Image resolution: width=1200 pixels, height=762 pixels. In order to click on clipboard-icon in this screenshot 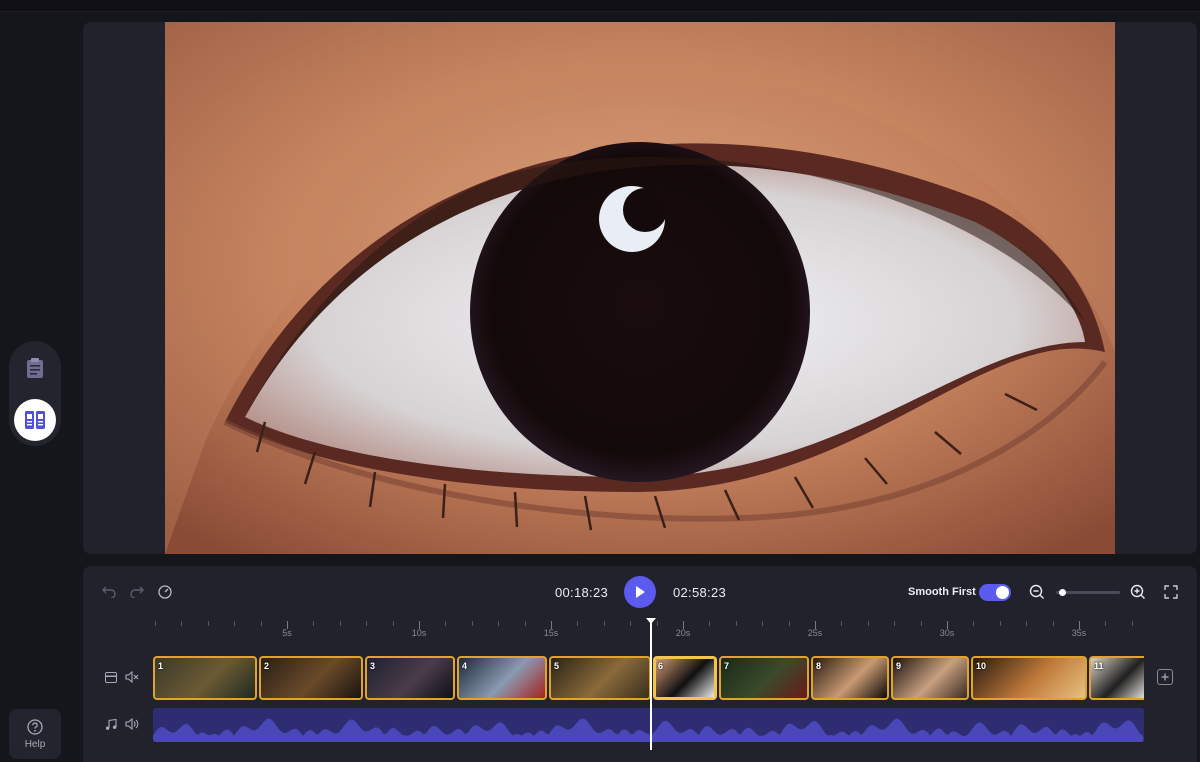, I will do `click(35, 368)`.